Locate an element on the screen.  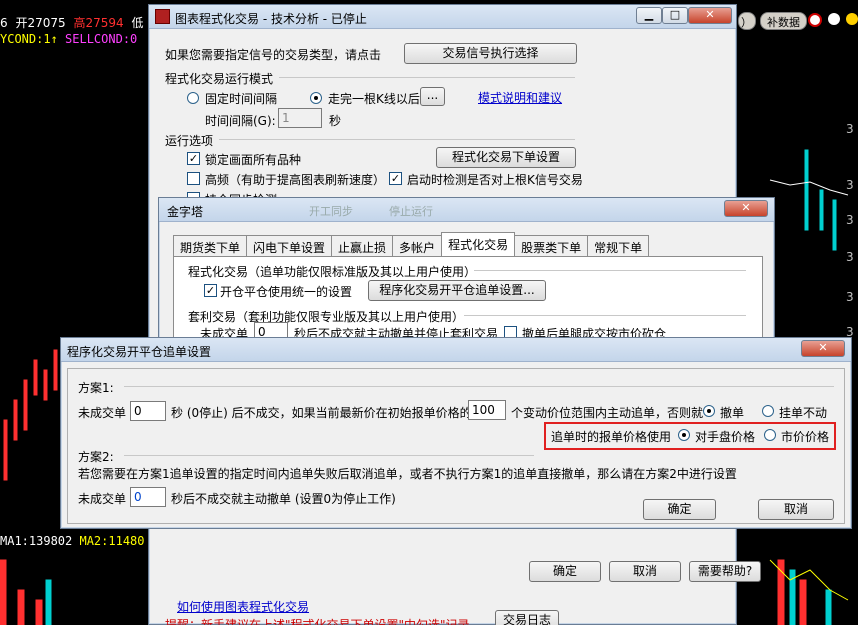
ma1-value: MA1:139802 is located at coordinates (36, 541).